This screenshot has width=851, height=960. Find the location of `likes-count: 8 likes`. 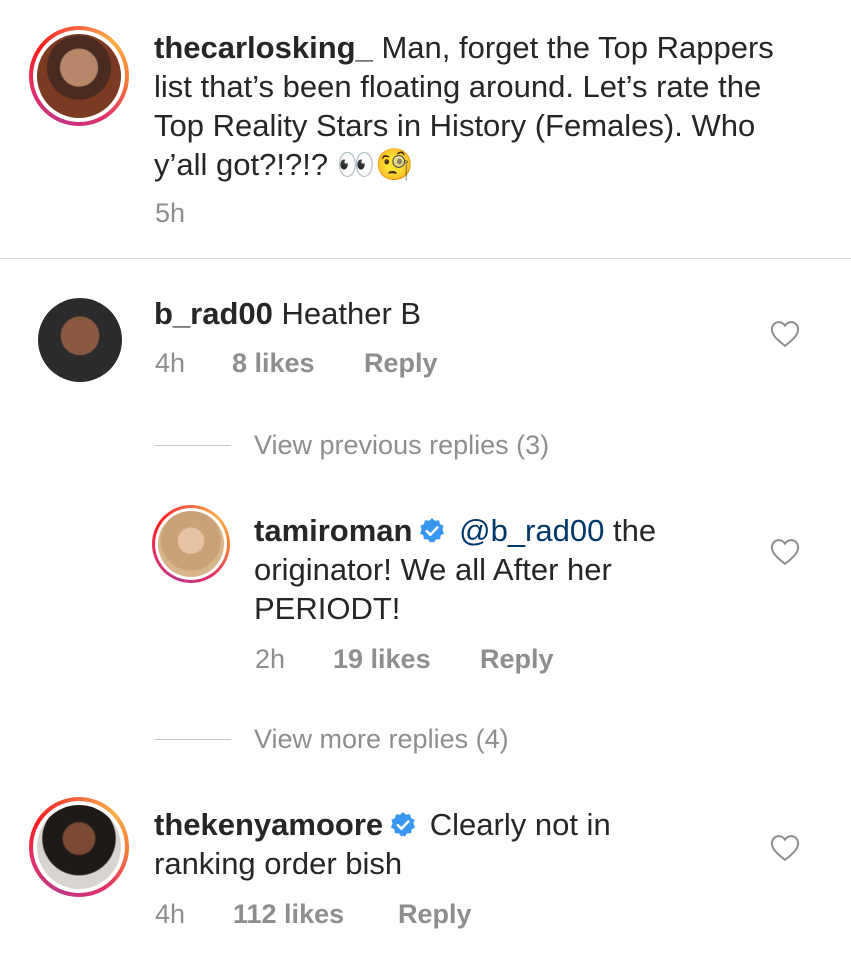

likes-count: 8 likes is located at coordinates (273, 363).